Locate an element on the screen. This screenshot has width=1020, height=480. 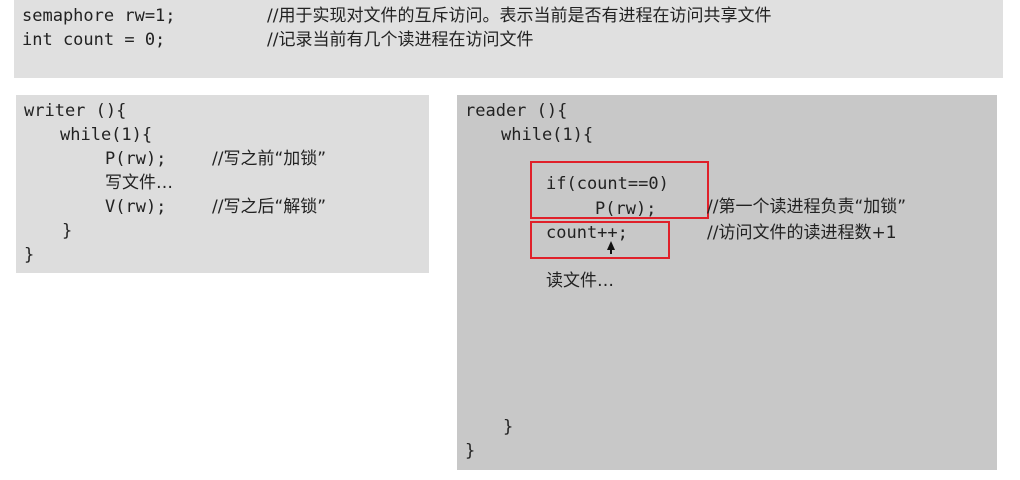
count-comment: //记录当前有几个读进程在访问文件 is located at coordinates (400, 40).